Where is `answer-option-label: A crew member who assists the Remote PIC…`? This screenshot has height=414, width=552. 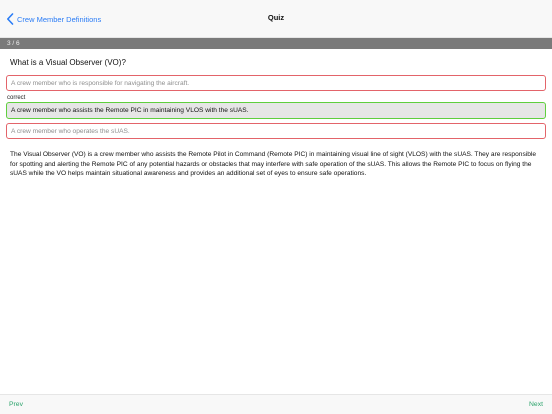 answer-option-label: A crew member who assists the Remote PIC… is located at coordinates (130, 110).